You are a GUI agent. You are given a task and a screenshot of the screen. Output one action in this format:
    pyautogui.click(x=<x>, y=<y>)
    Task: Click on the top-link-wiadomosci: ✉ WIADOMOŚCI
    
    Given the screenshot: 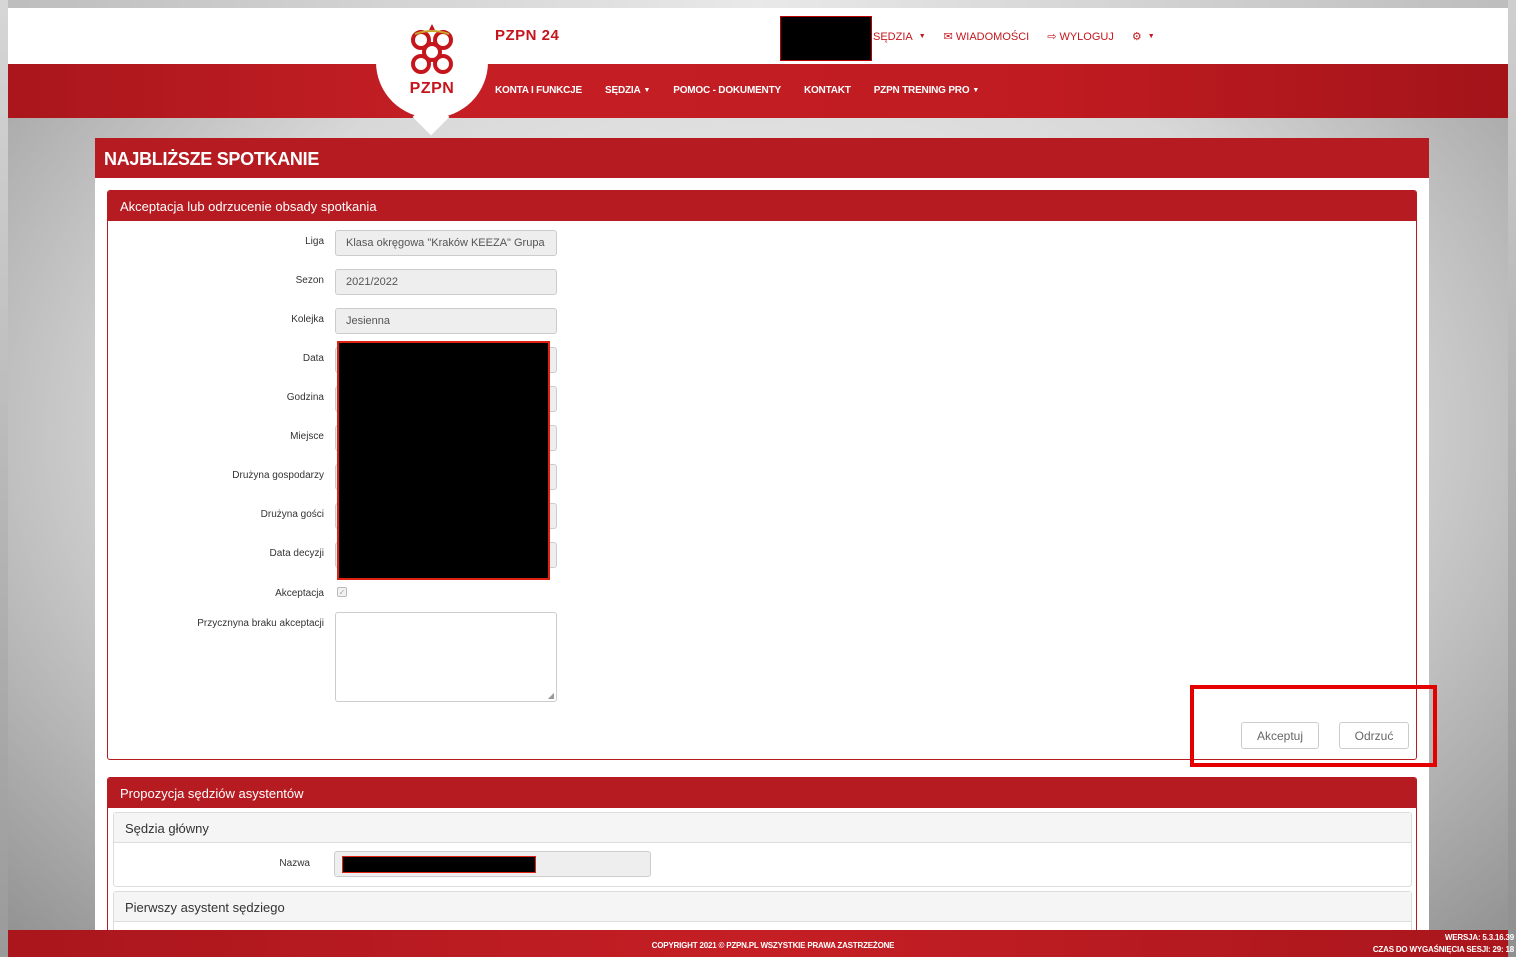 What is the action you would take?
    pyautogui.click(x=986, y=37)
    